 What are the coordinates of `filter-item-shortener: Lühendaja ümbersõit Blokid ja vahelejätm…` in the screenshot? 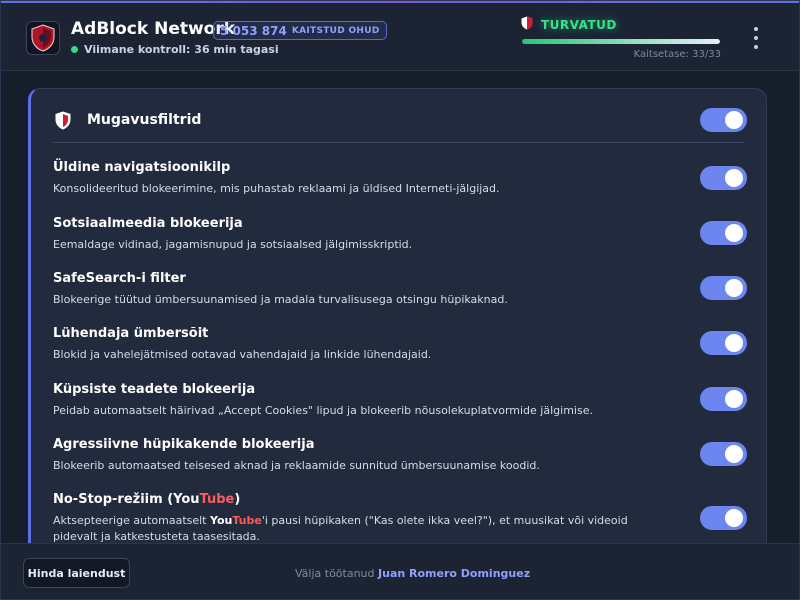 It's located at (403, 344).